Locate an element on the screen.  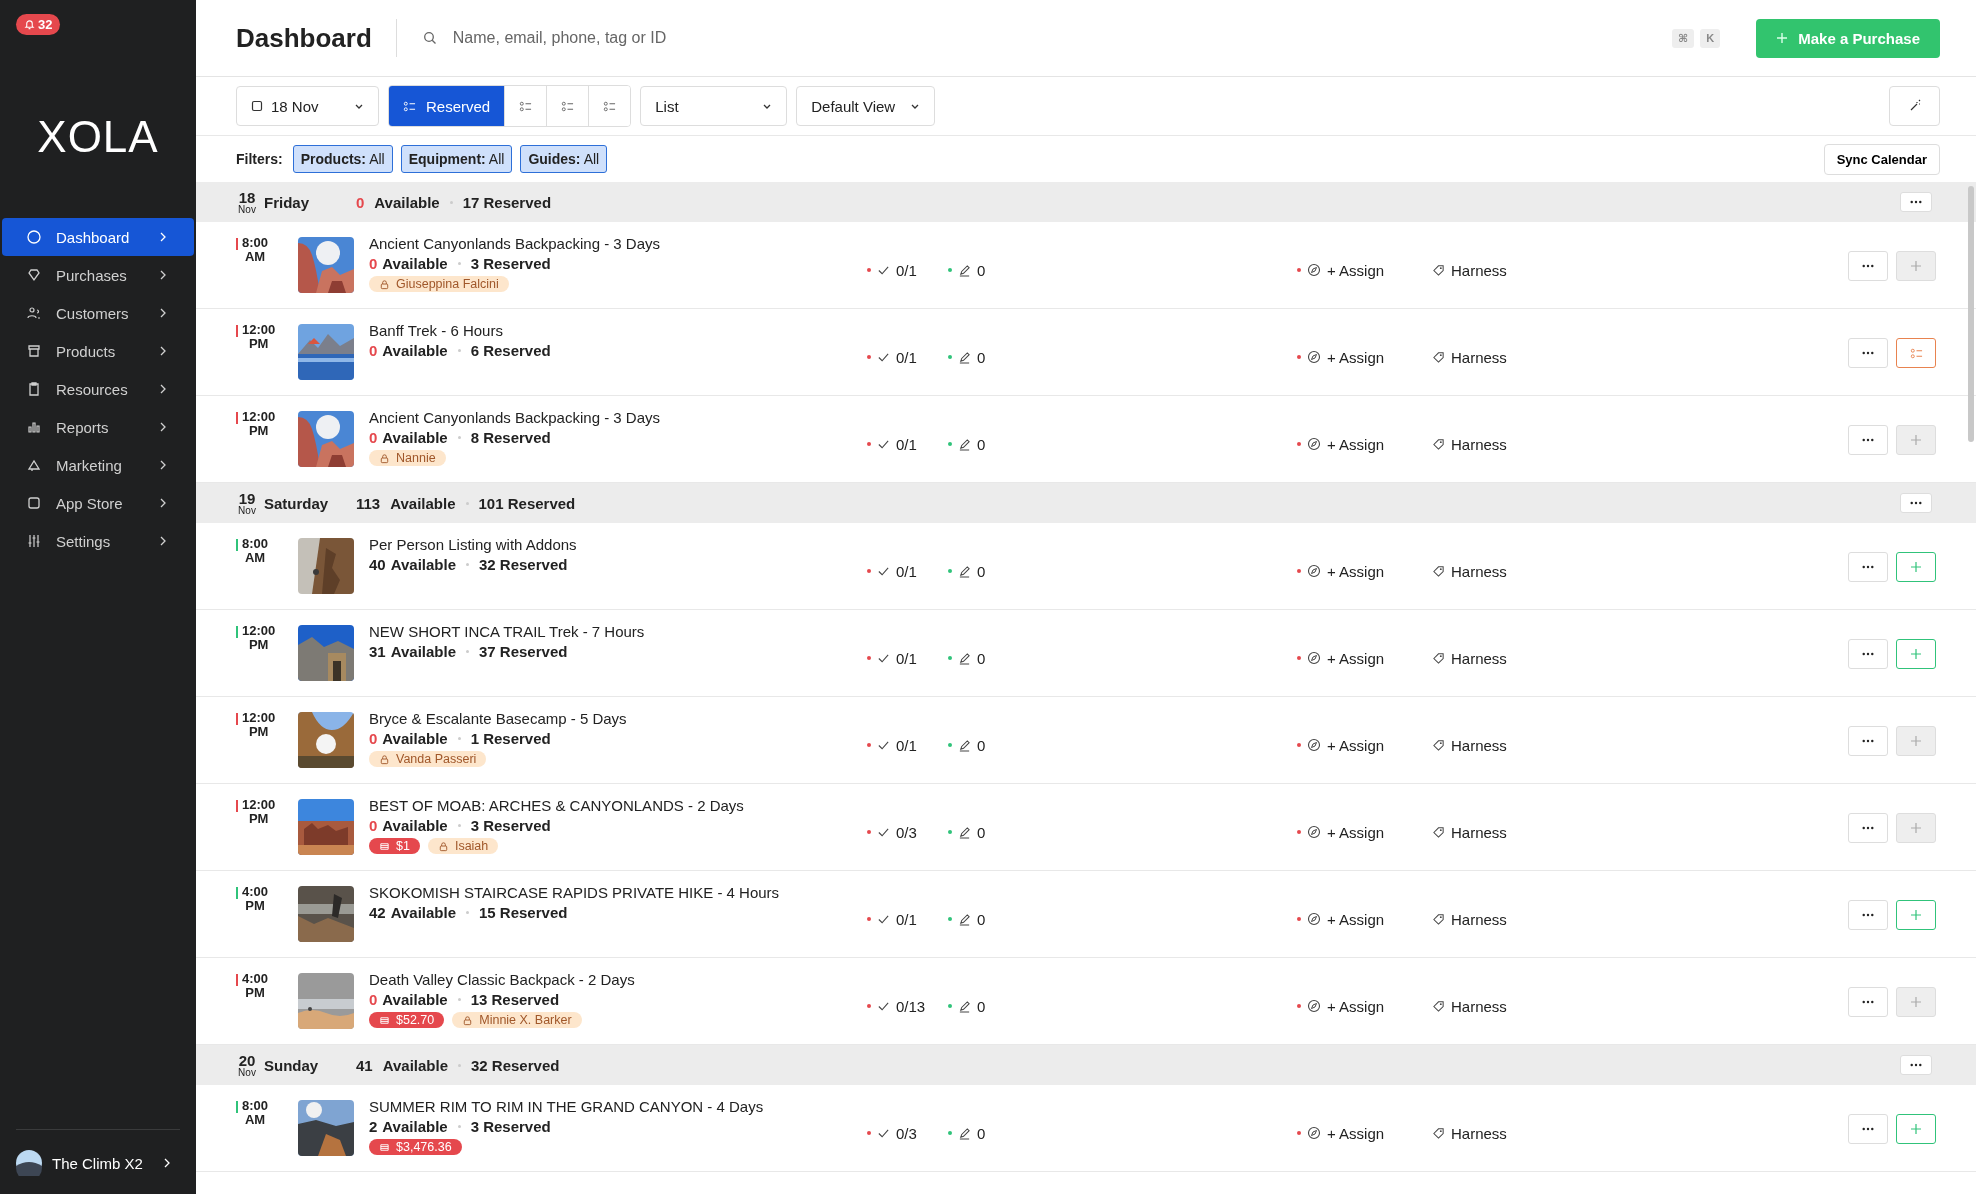
sidebar-item: Resources is located at coordinates (98, 389).